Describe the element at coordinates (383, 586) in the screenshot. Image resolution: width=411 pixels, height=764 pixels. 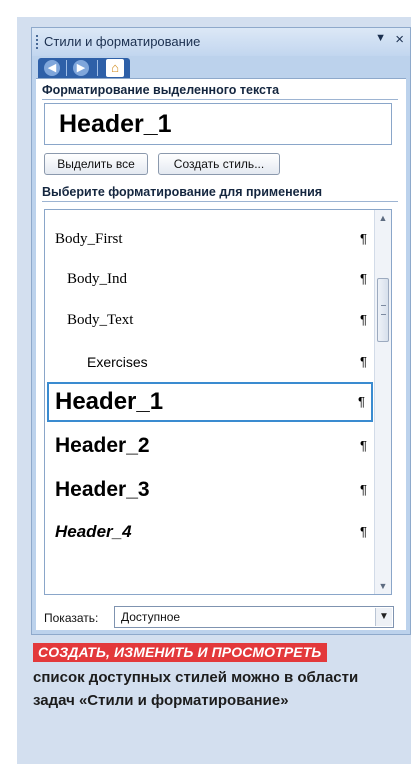
I see `scroll-down-icon: ▼` at that location.